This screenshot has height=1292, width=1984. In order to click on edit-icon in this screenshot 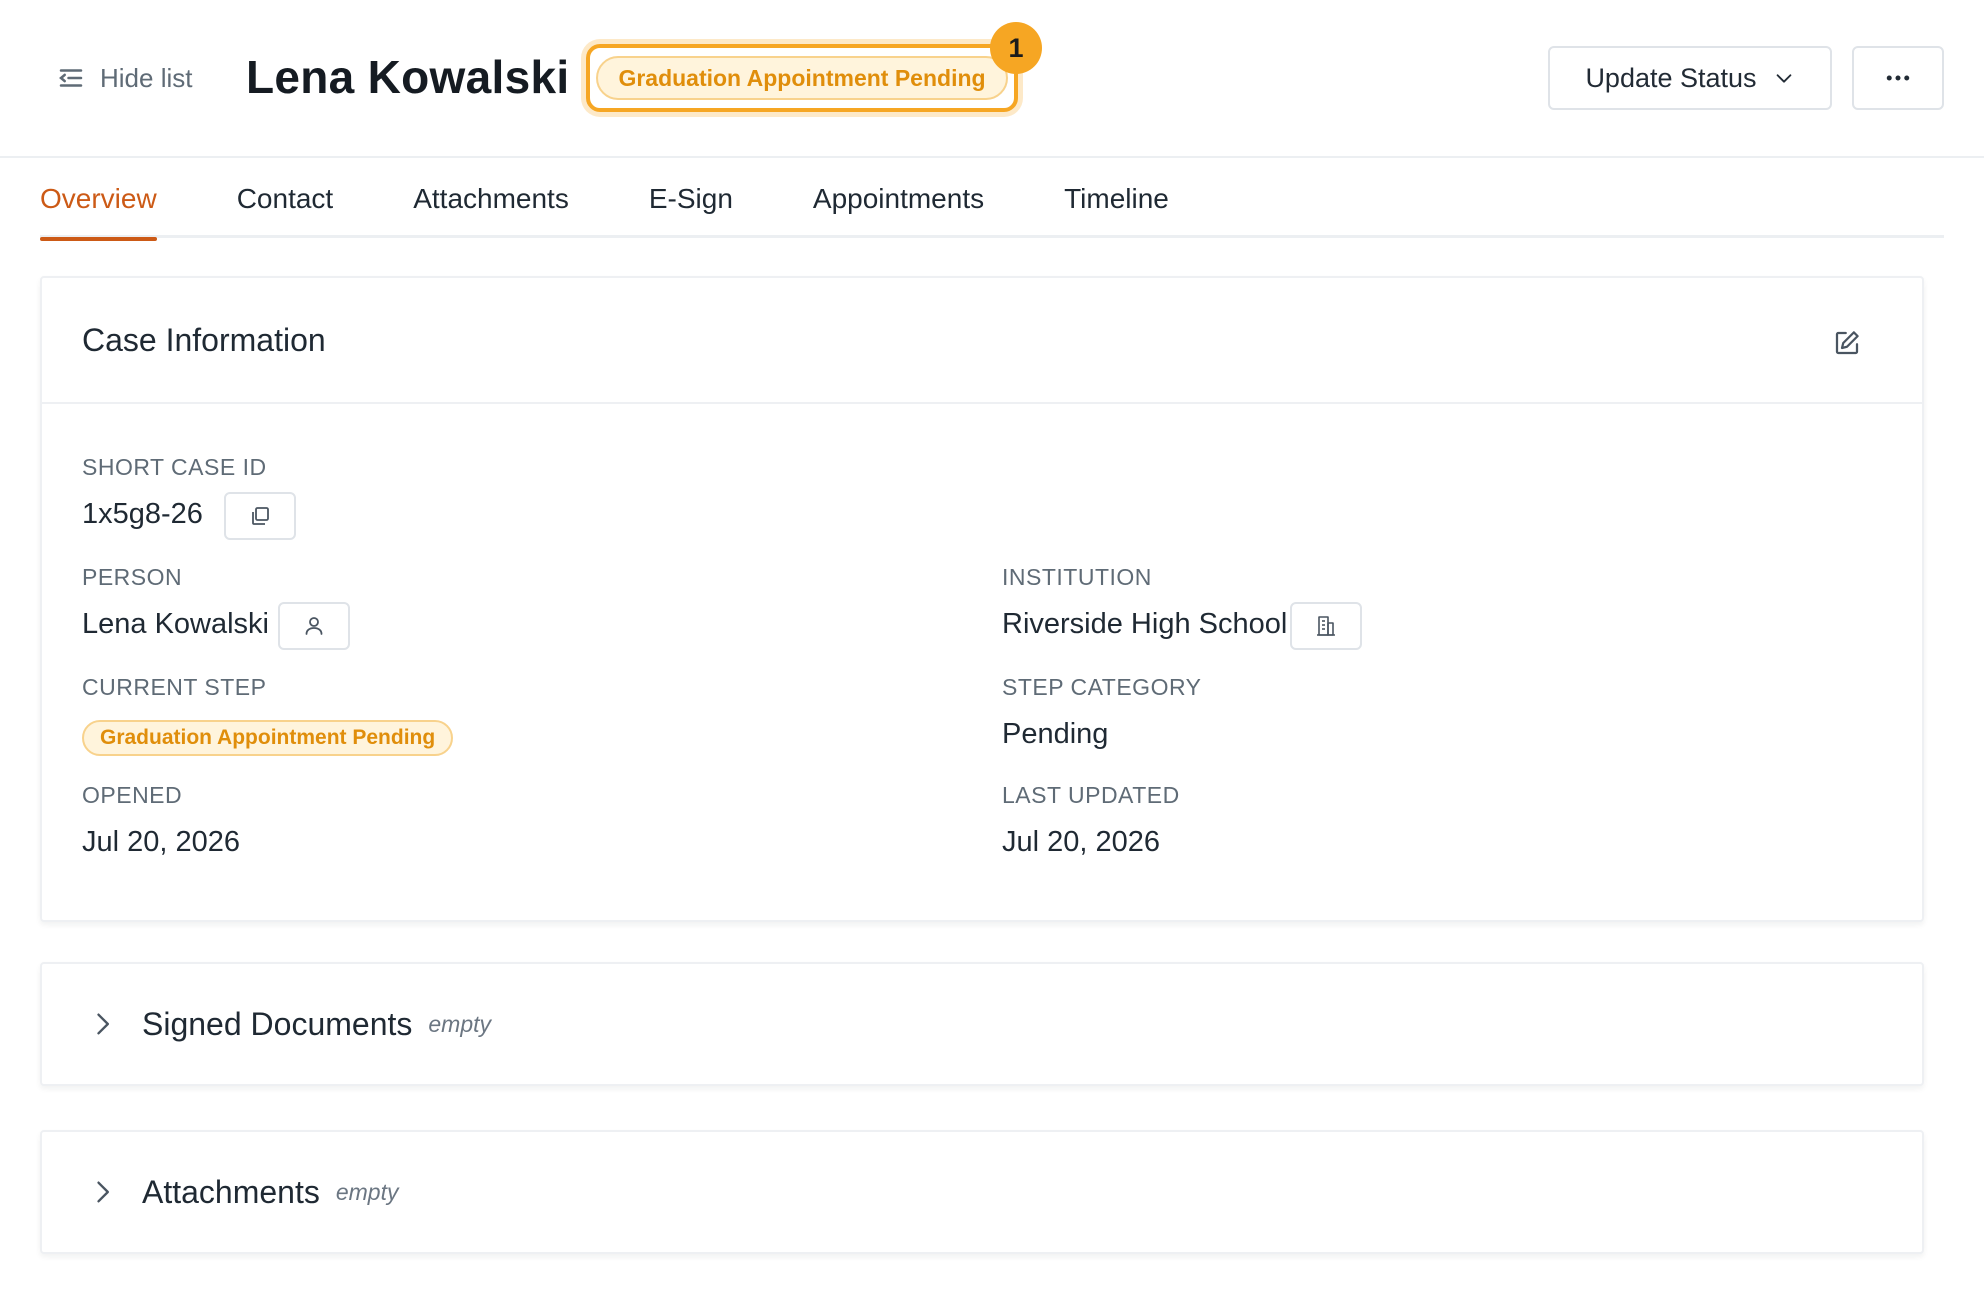, I will do `click(1847, 343)`.